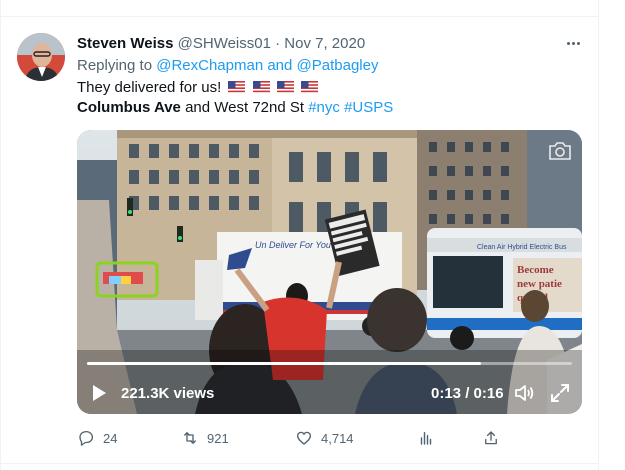  I want to click on tweet-text-line1: They delivered for us!, so click(197, 88).